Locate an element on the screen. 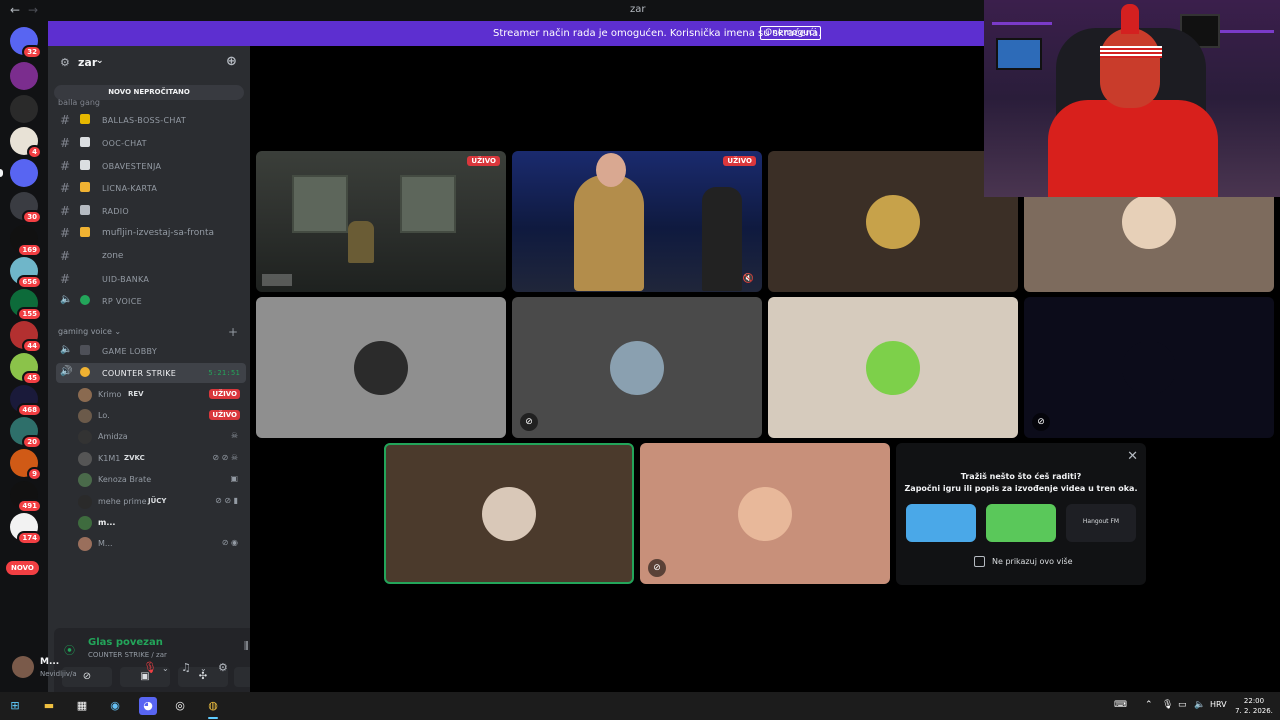  voice-member: M... ⊘ ◉ is located at coordinates (160, 544).